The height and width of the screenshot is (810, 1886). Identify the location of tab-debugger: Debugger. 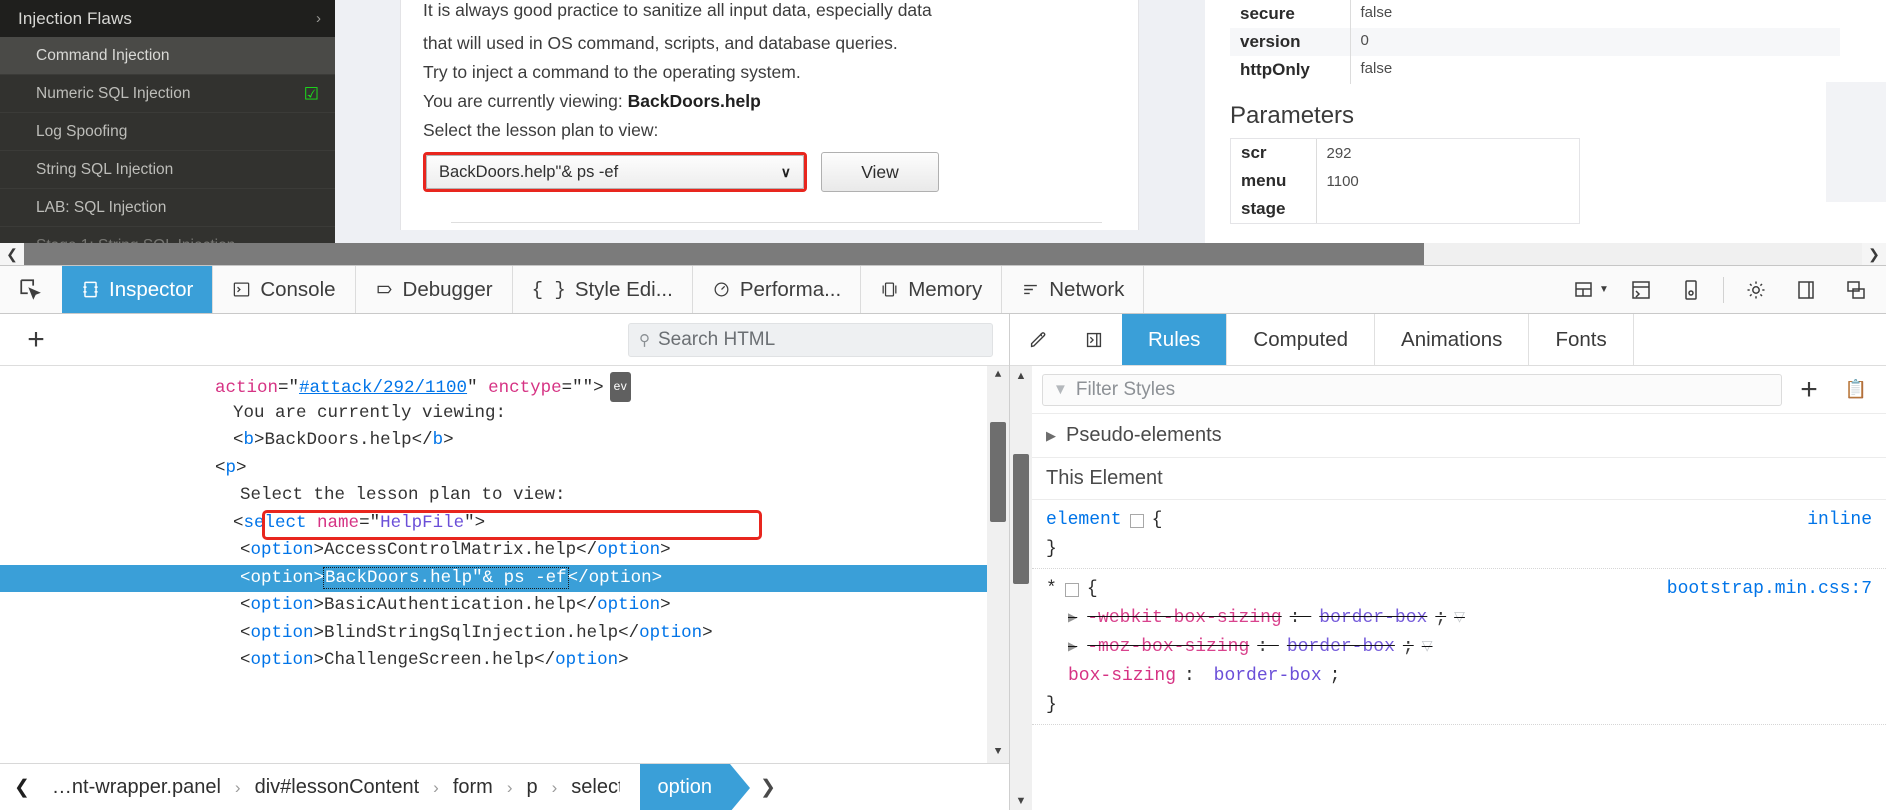
(434, 289).